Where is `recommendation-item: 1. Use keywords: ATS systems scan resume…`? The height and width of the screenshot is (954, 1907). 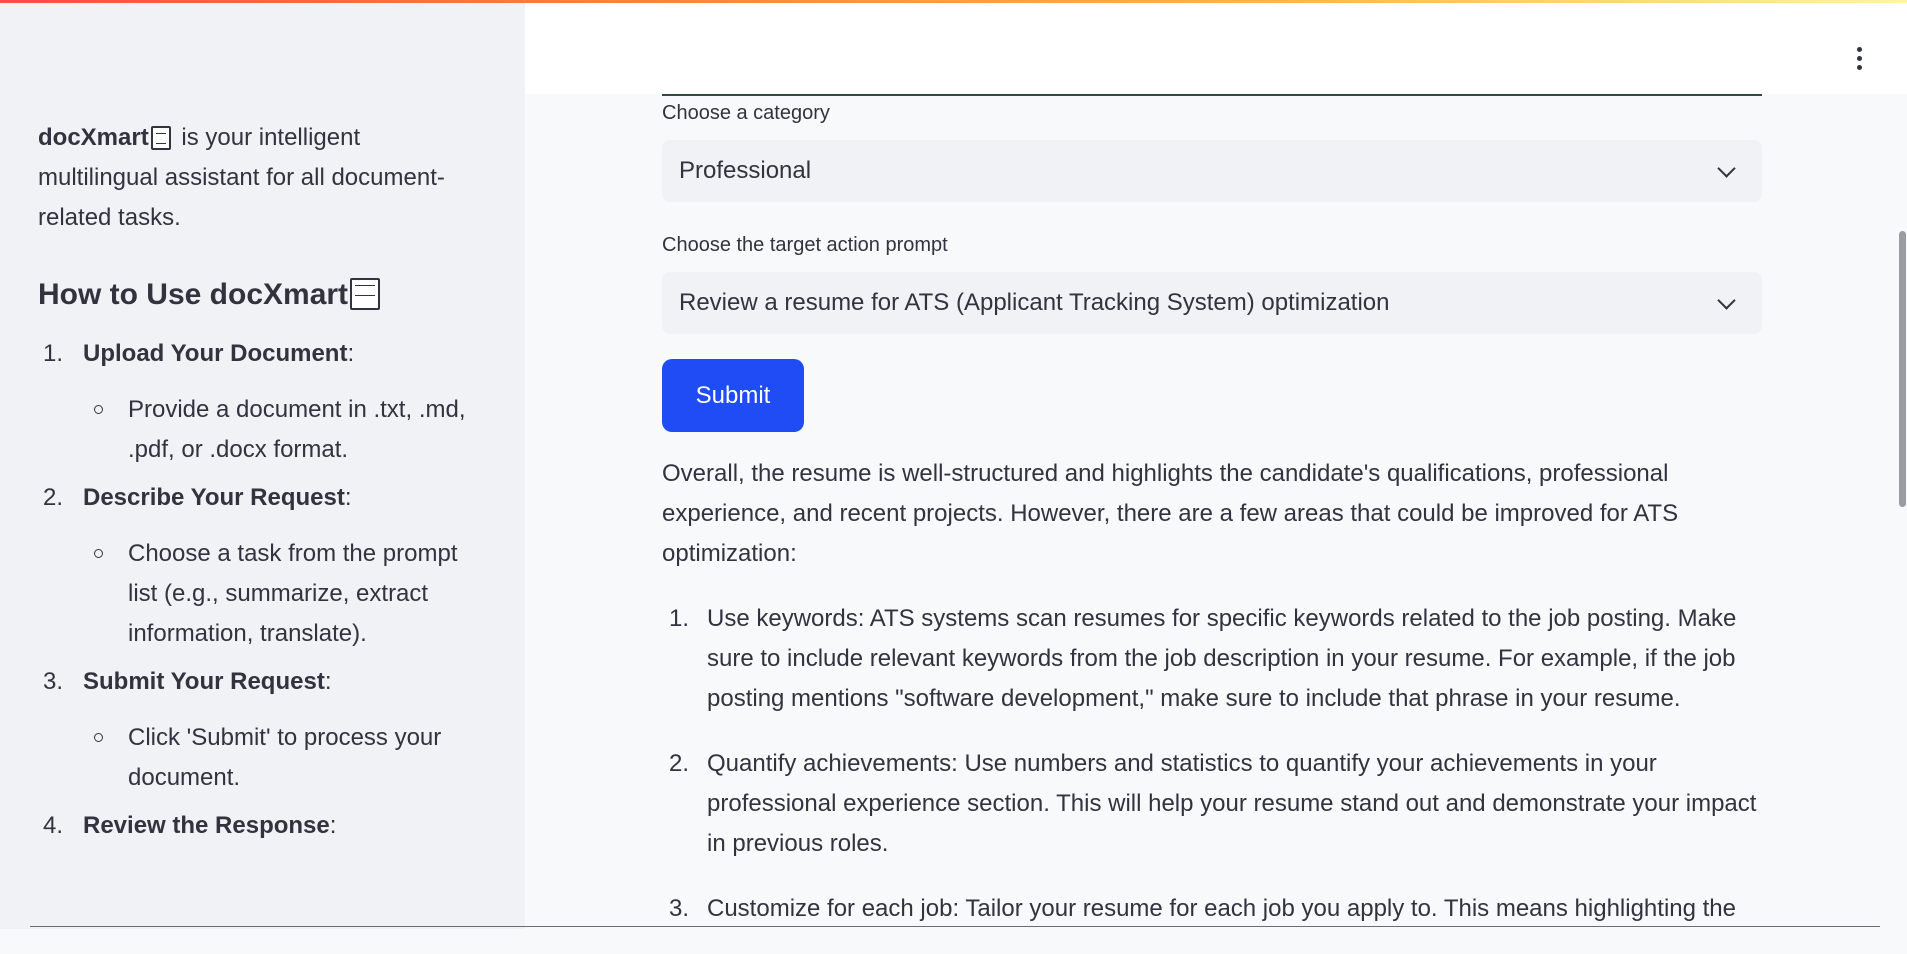 recommendation-item: 1. Use keywords: ATS systems scan resume… is located at coordinates (1212, 659).